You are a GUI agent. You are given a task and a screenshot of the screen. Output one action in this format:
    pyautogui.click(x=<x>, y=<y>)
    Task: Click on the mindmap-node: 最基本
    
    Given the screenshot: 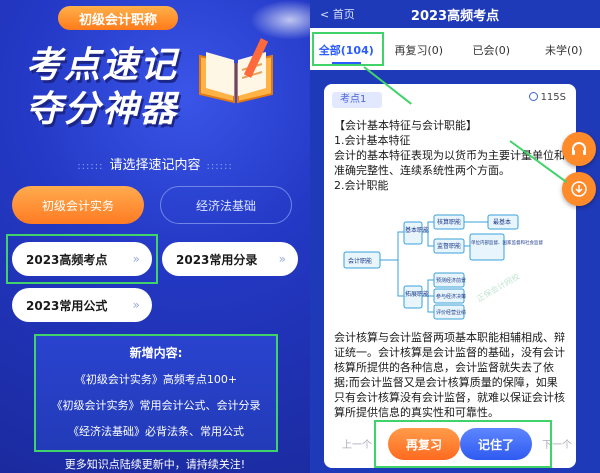 What is the action you would take?
    pyautogui.click(x=502, y=222)
    